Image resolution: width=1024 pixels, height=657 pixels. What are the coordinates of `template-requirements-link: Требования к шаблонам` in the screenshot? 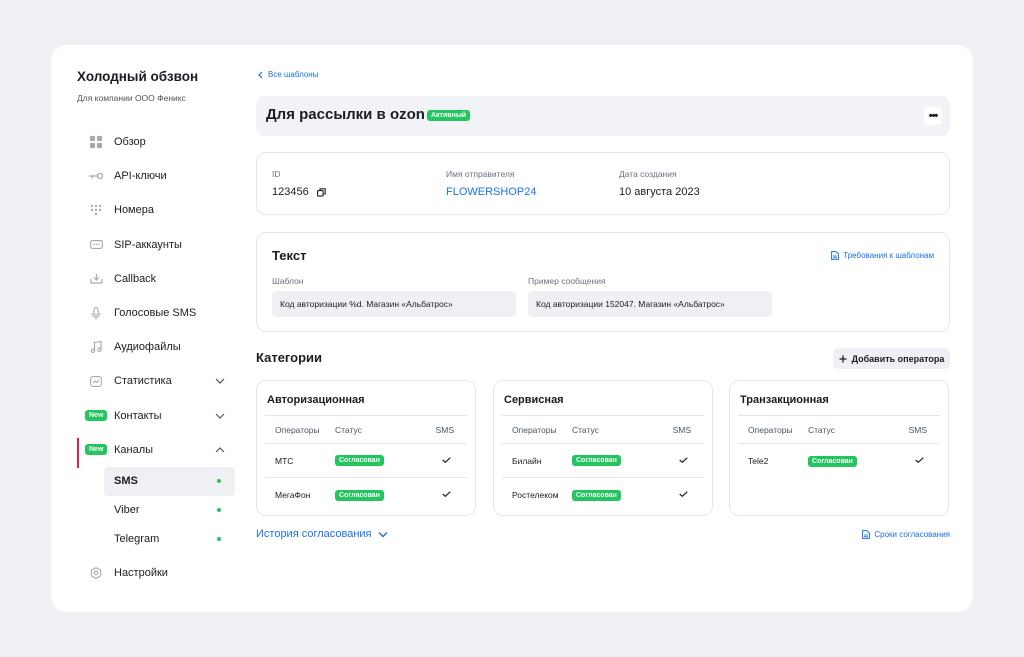 It's located at (882, 255).